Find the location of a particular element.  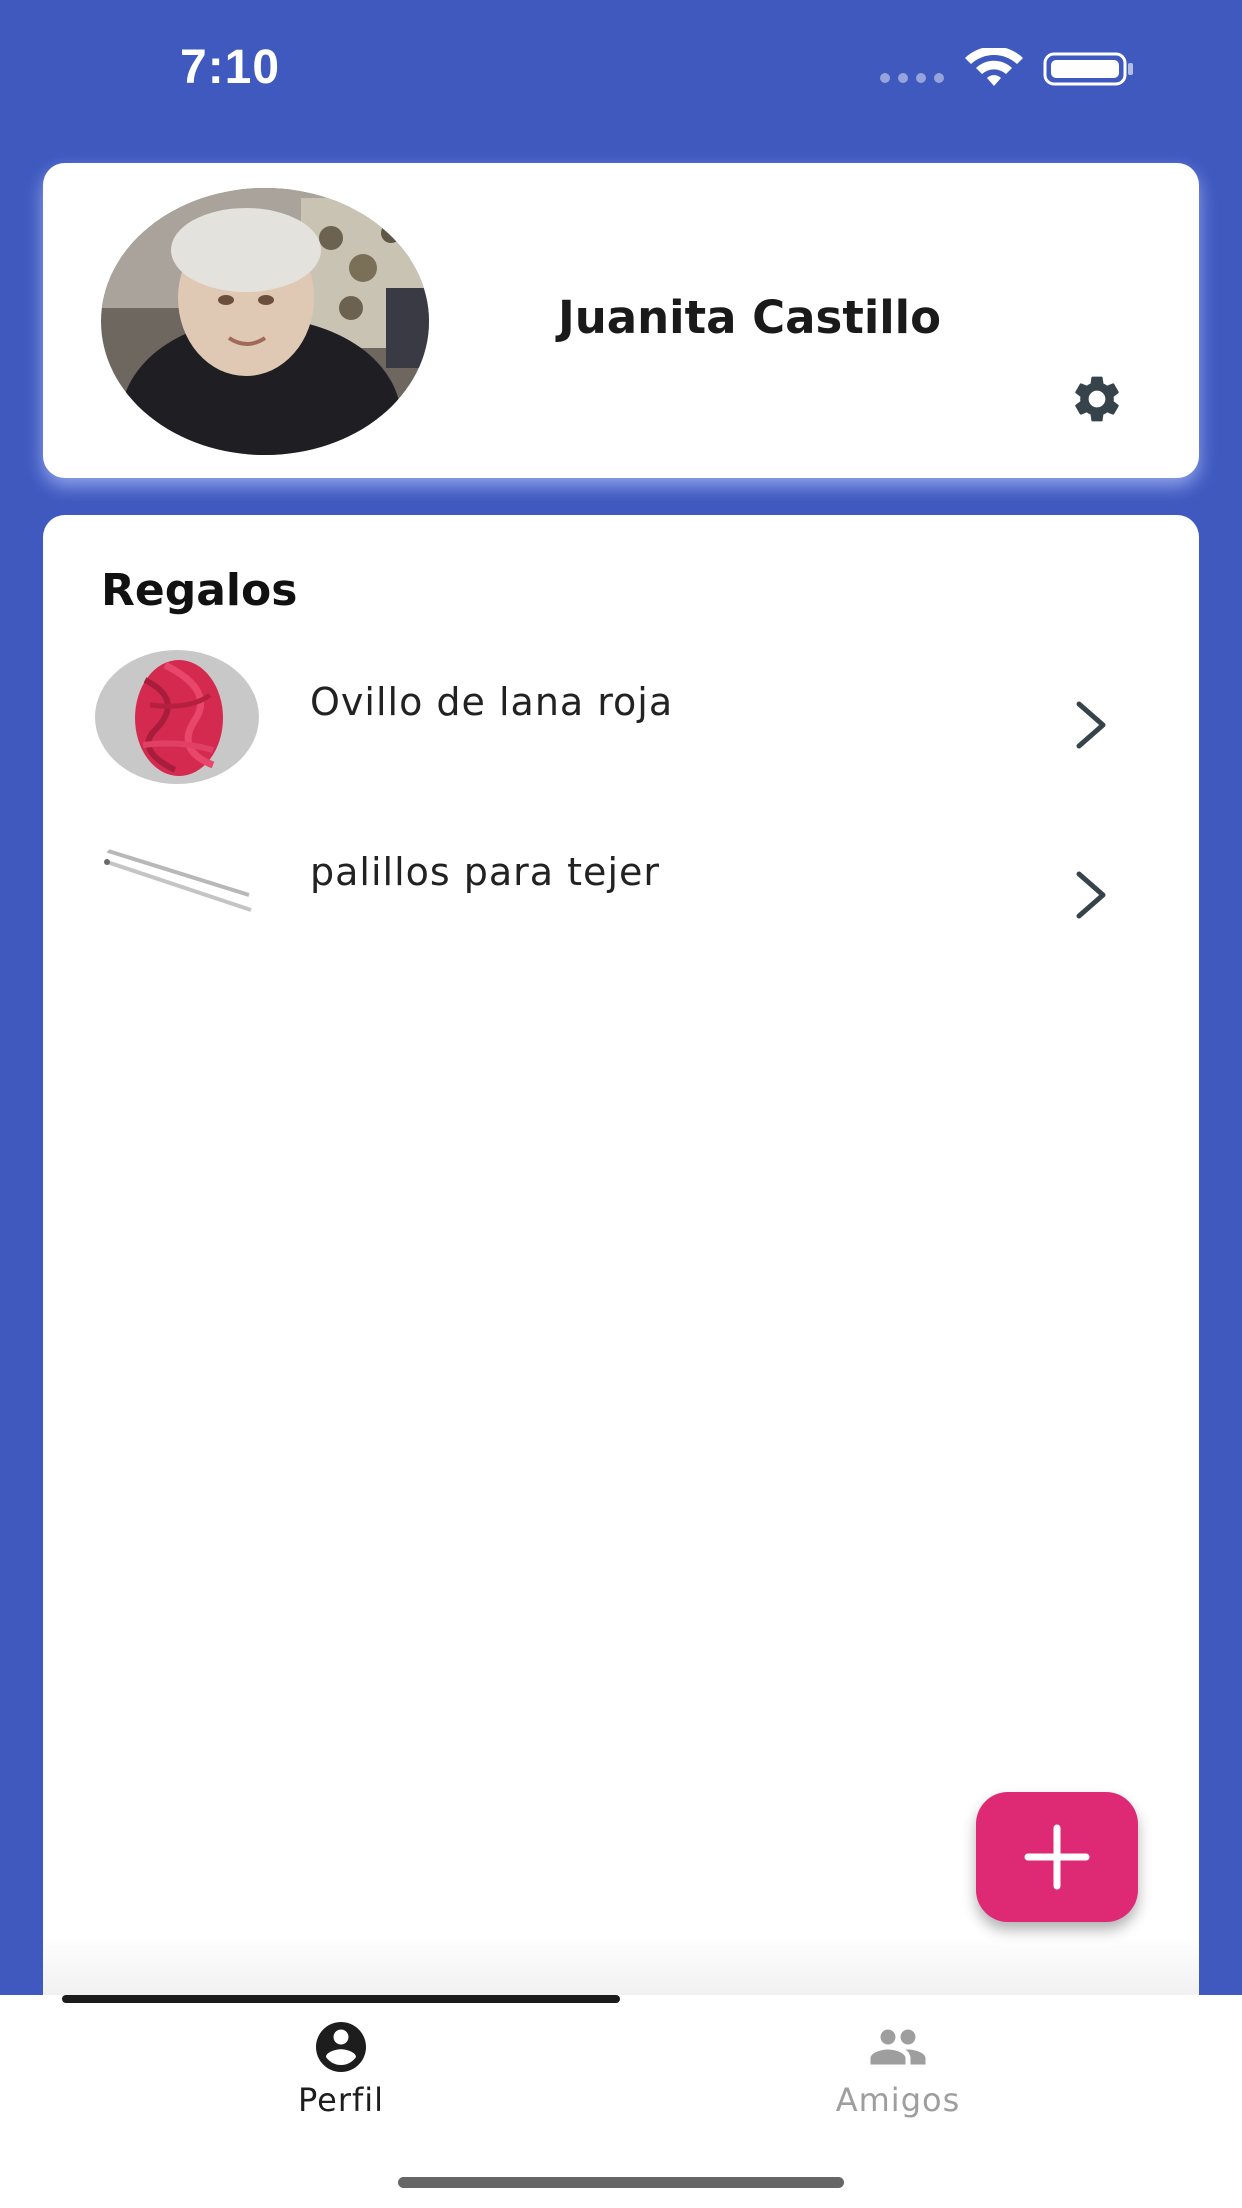

list-item: Ovillo de lana roja is located at coordinates (621, 720).